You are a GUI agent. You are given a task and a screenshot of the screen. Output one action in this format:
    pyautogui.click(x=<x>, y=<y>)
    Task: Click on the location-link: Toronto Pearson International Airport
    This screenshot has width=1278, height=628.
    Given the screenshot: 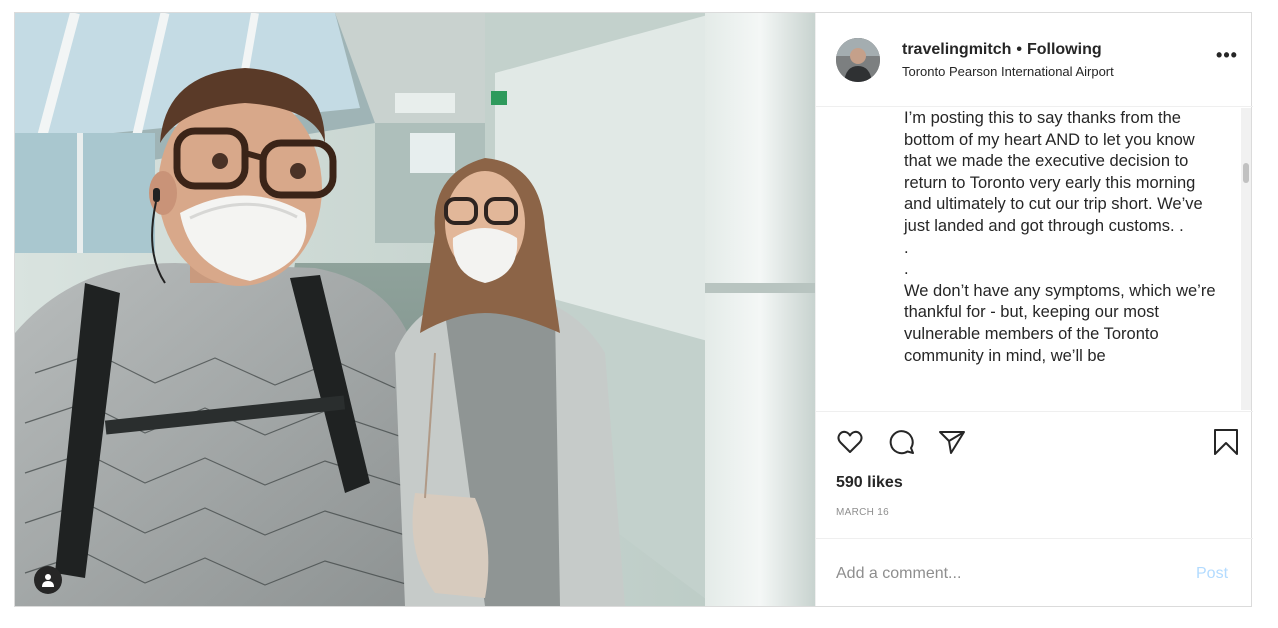 What is the action you would take?
    pyautogui.click(x=1008, y=71)
    